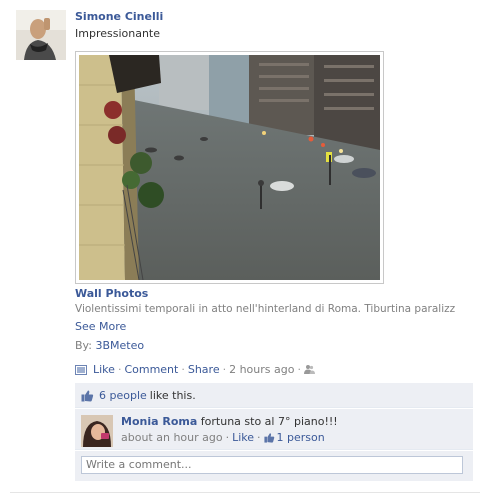  I want to click on comment-body: Monia Roma fortuna sto al 7° piano!!!, so click(229, 421).